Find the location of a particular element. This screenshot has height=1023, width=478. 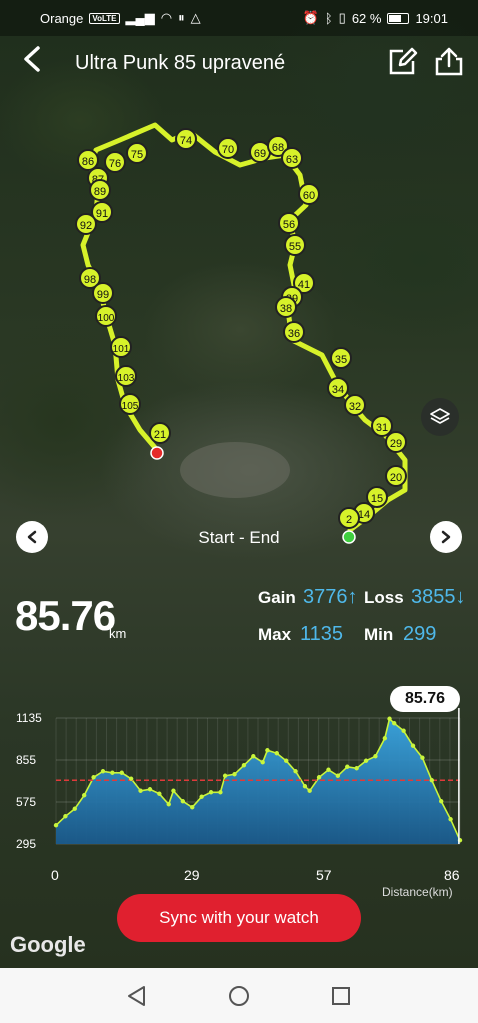

y-tick-label: 295 is located at coordinates (26, 844).